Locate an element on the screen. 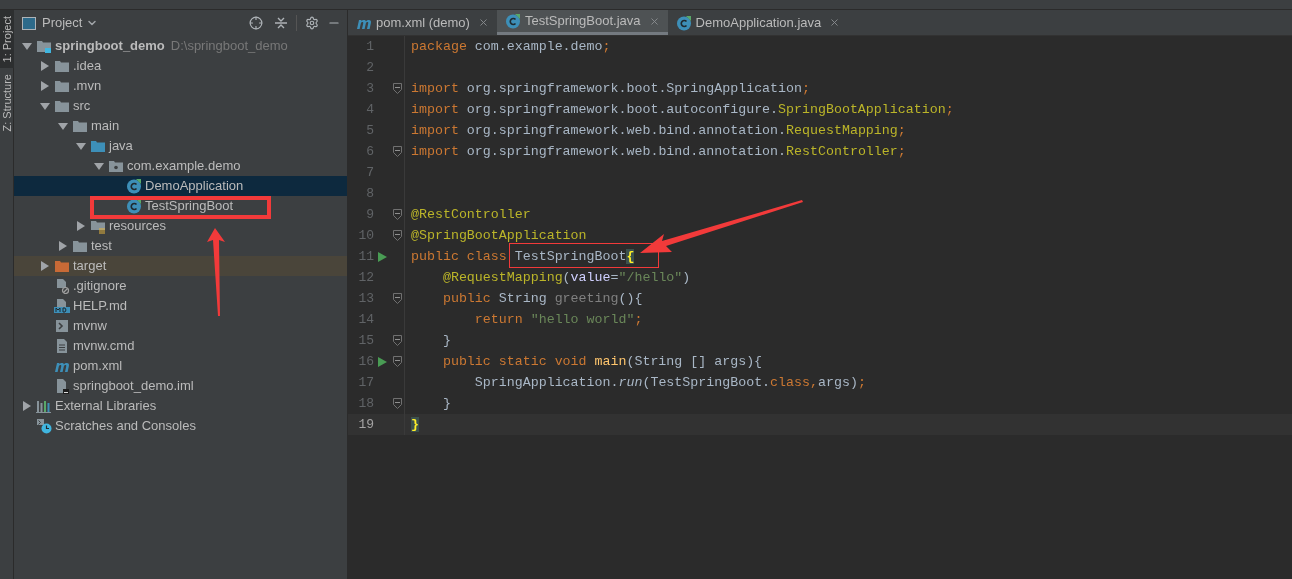  tree-item: java is located at coordinates (180, 146).